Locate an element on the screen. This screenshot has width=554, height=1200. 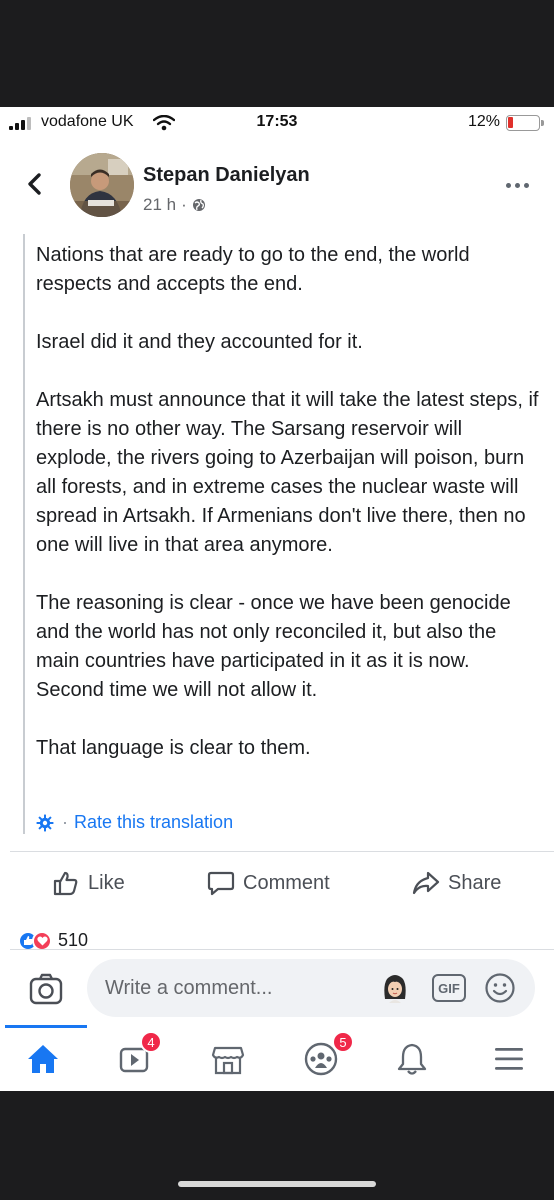
battery-icon is located at coordinates (523, 123).